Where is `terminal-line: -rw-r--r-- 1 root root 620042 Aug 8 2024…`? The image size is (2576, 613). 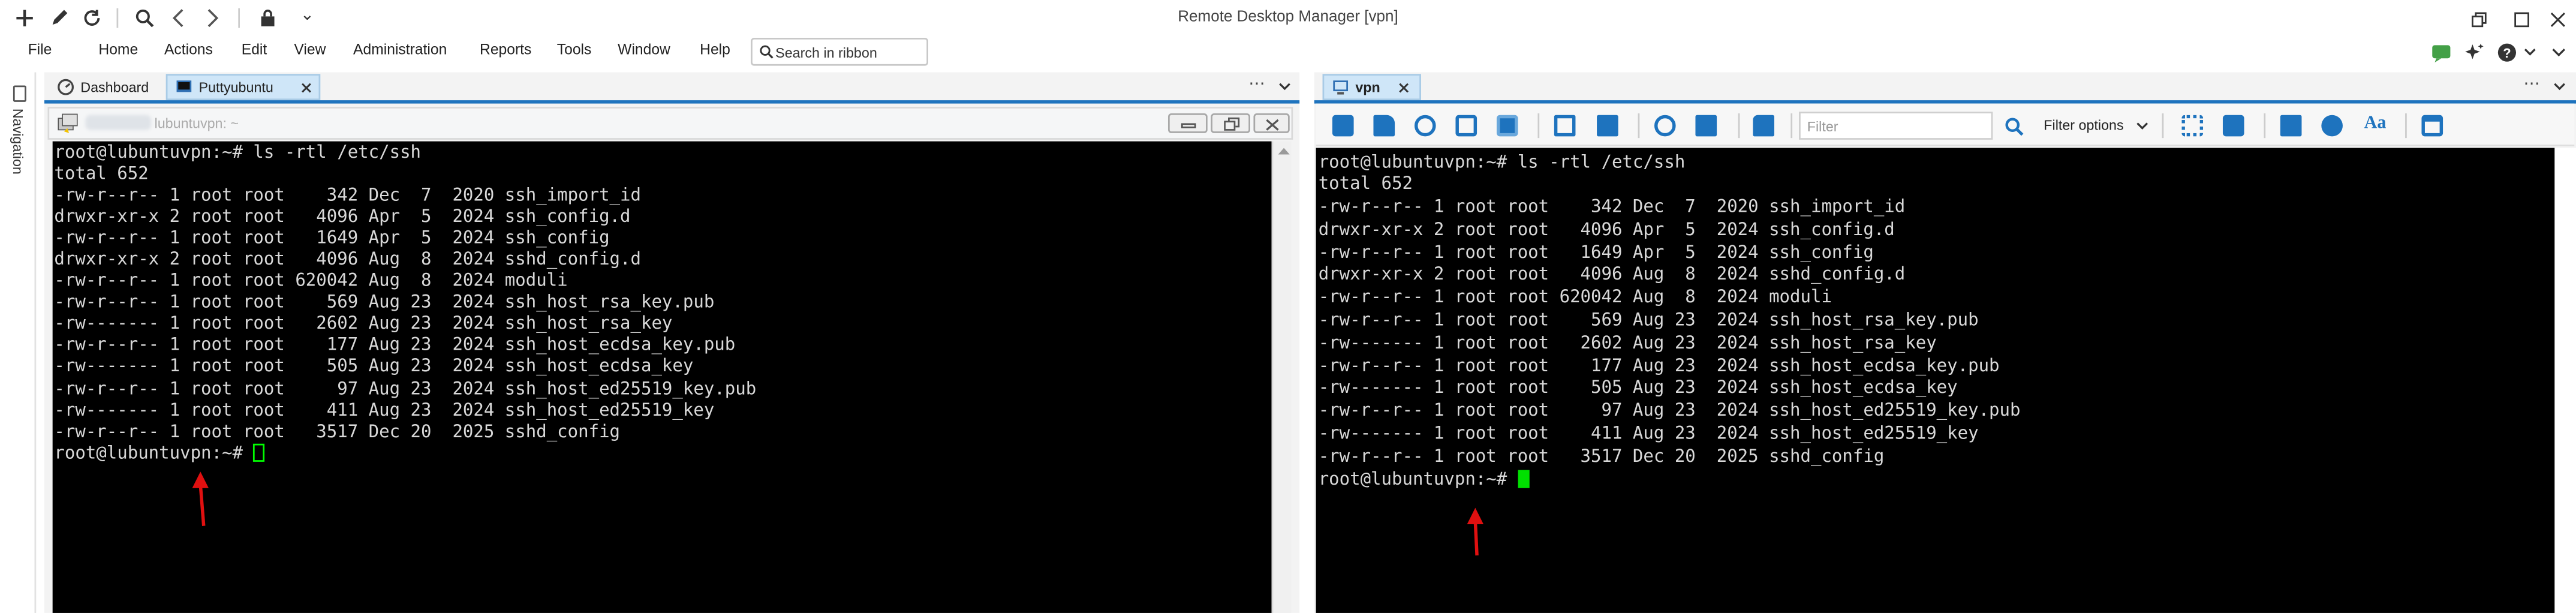
terminal-line: -rw-r--r-- 1 root root 620042 Aug 8 2024… is located at coordinates (1575, 298).